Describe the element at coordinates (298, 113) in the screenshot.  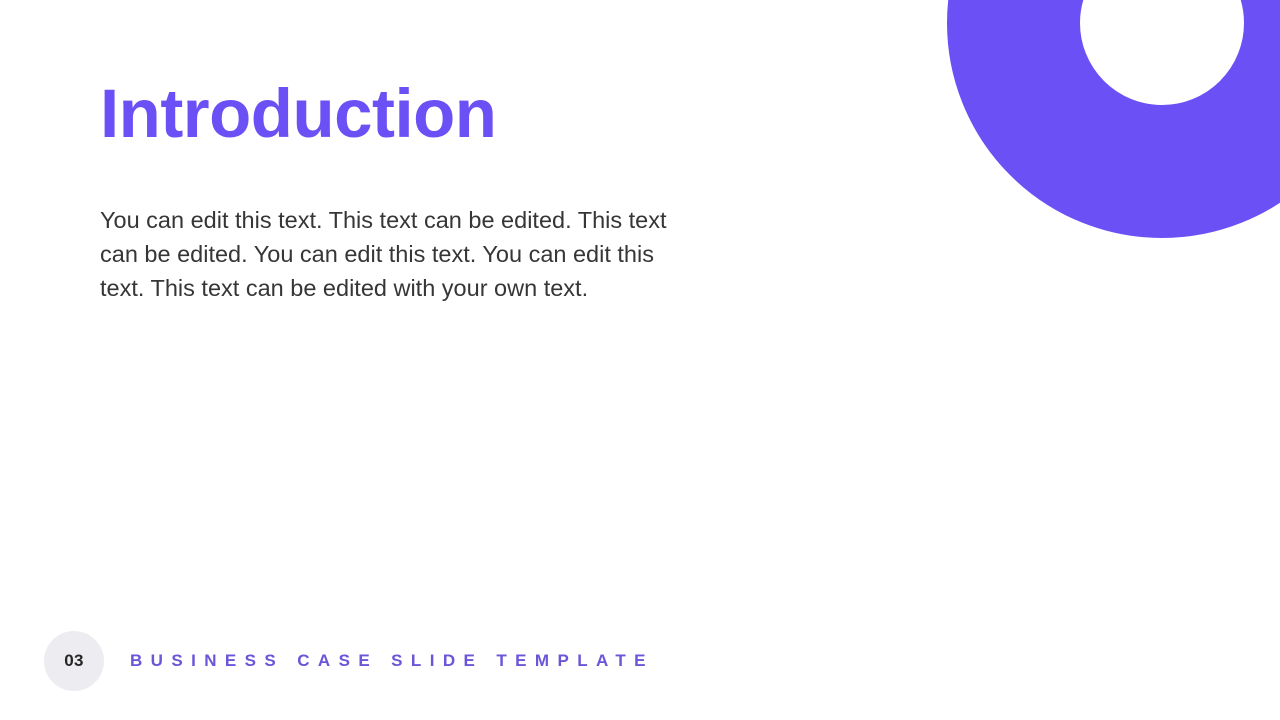
I see `page-title: Introduction` at that location.